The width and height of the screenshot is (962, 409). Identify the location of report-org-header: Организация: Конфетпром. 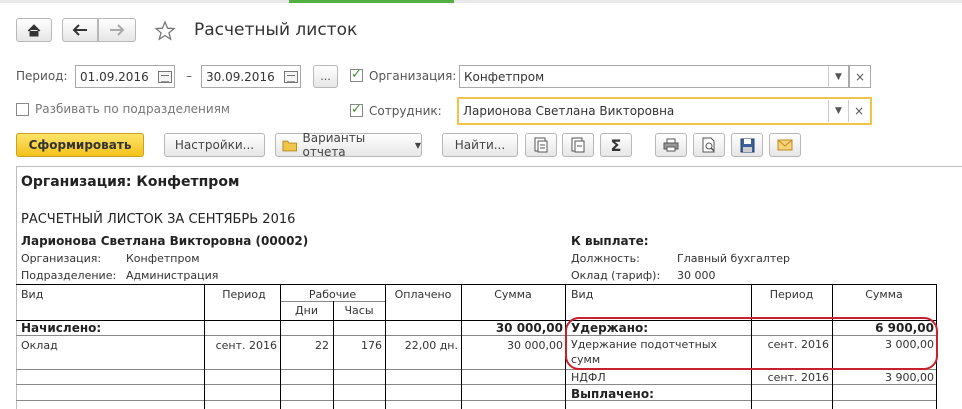
(130, 182).